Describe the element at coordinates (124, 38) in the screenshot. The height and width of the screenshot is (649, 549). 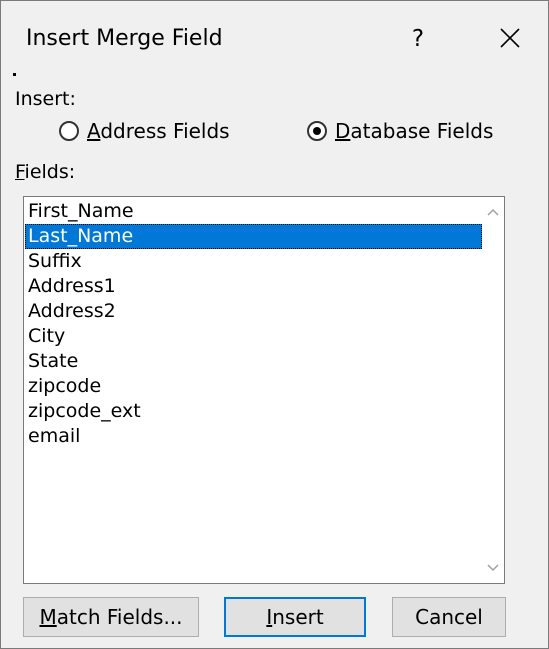
I see `dialog-title: Insert Merge Field` at that location.